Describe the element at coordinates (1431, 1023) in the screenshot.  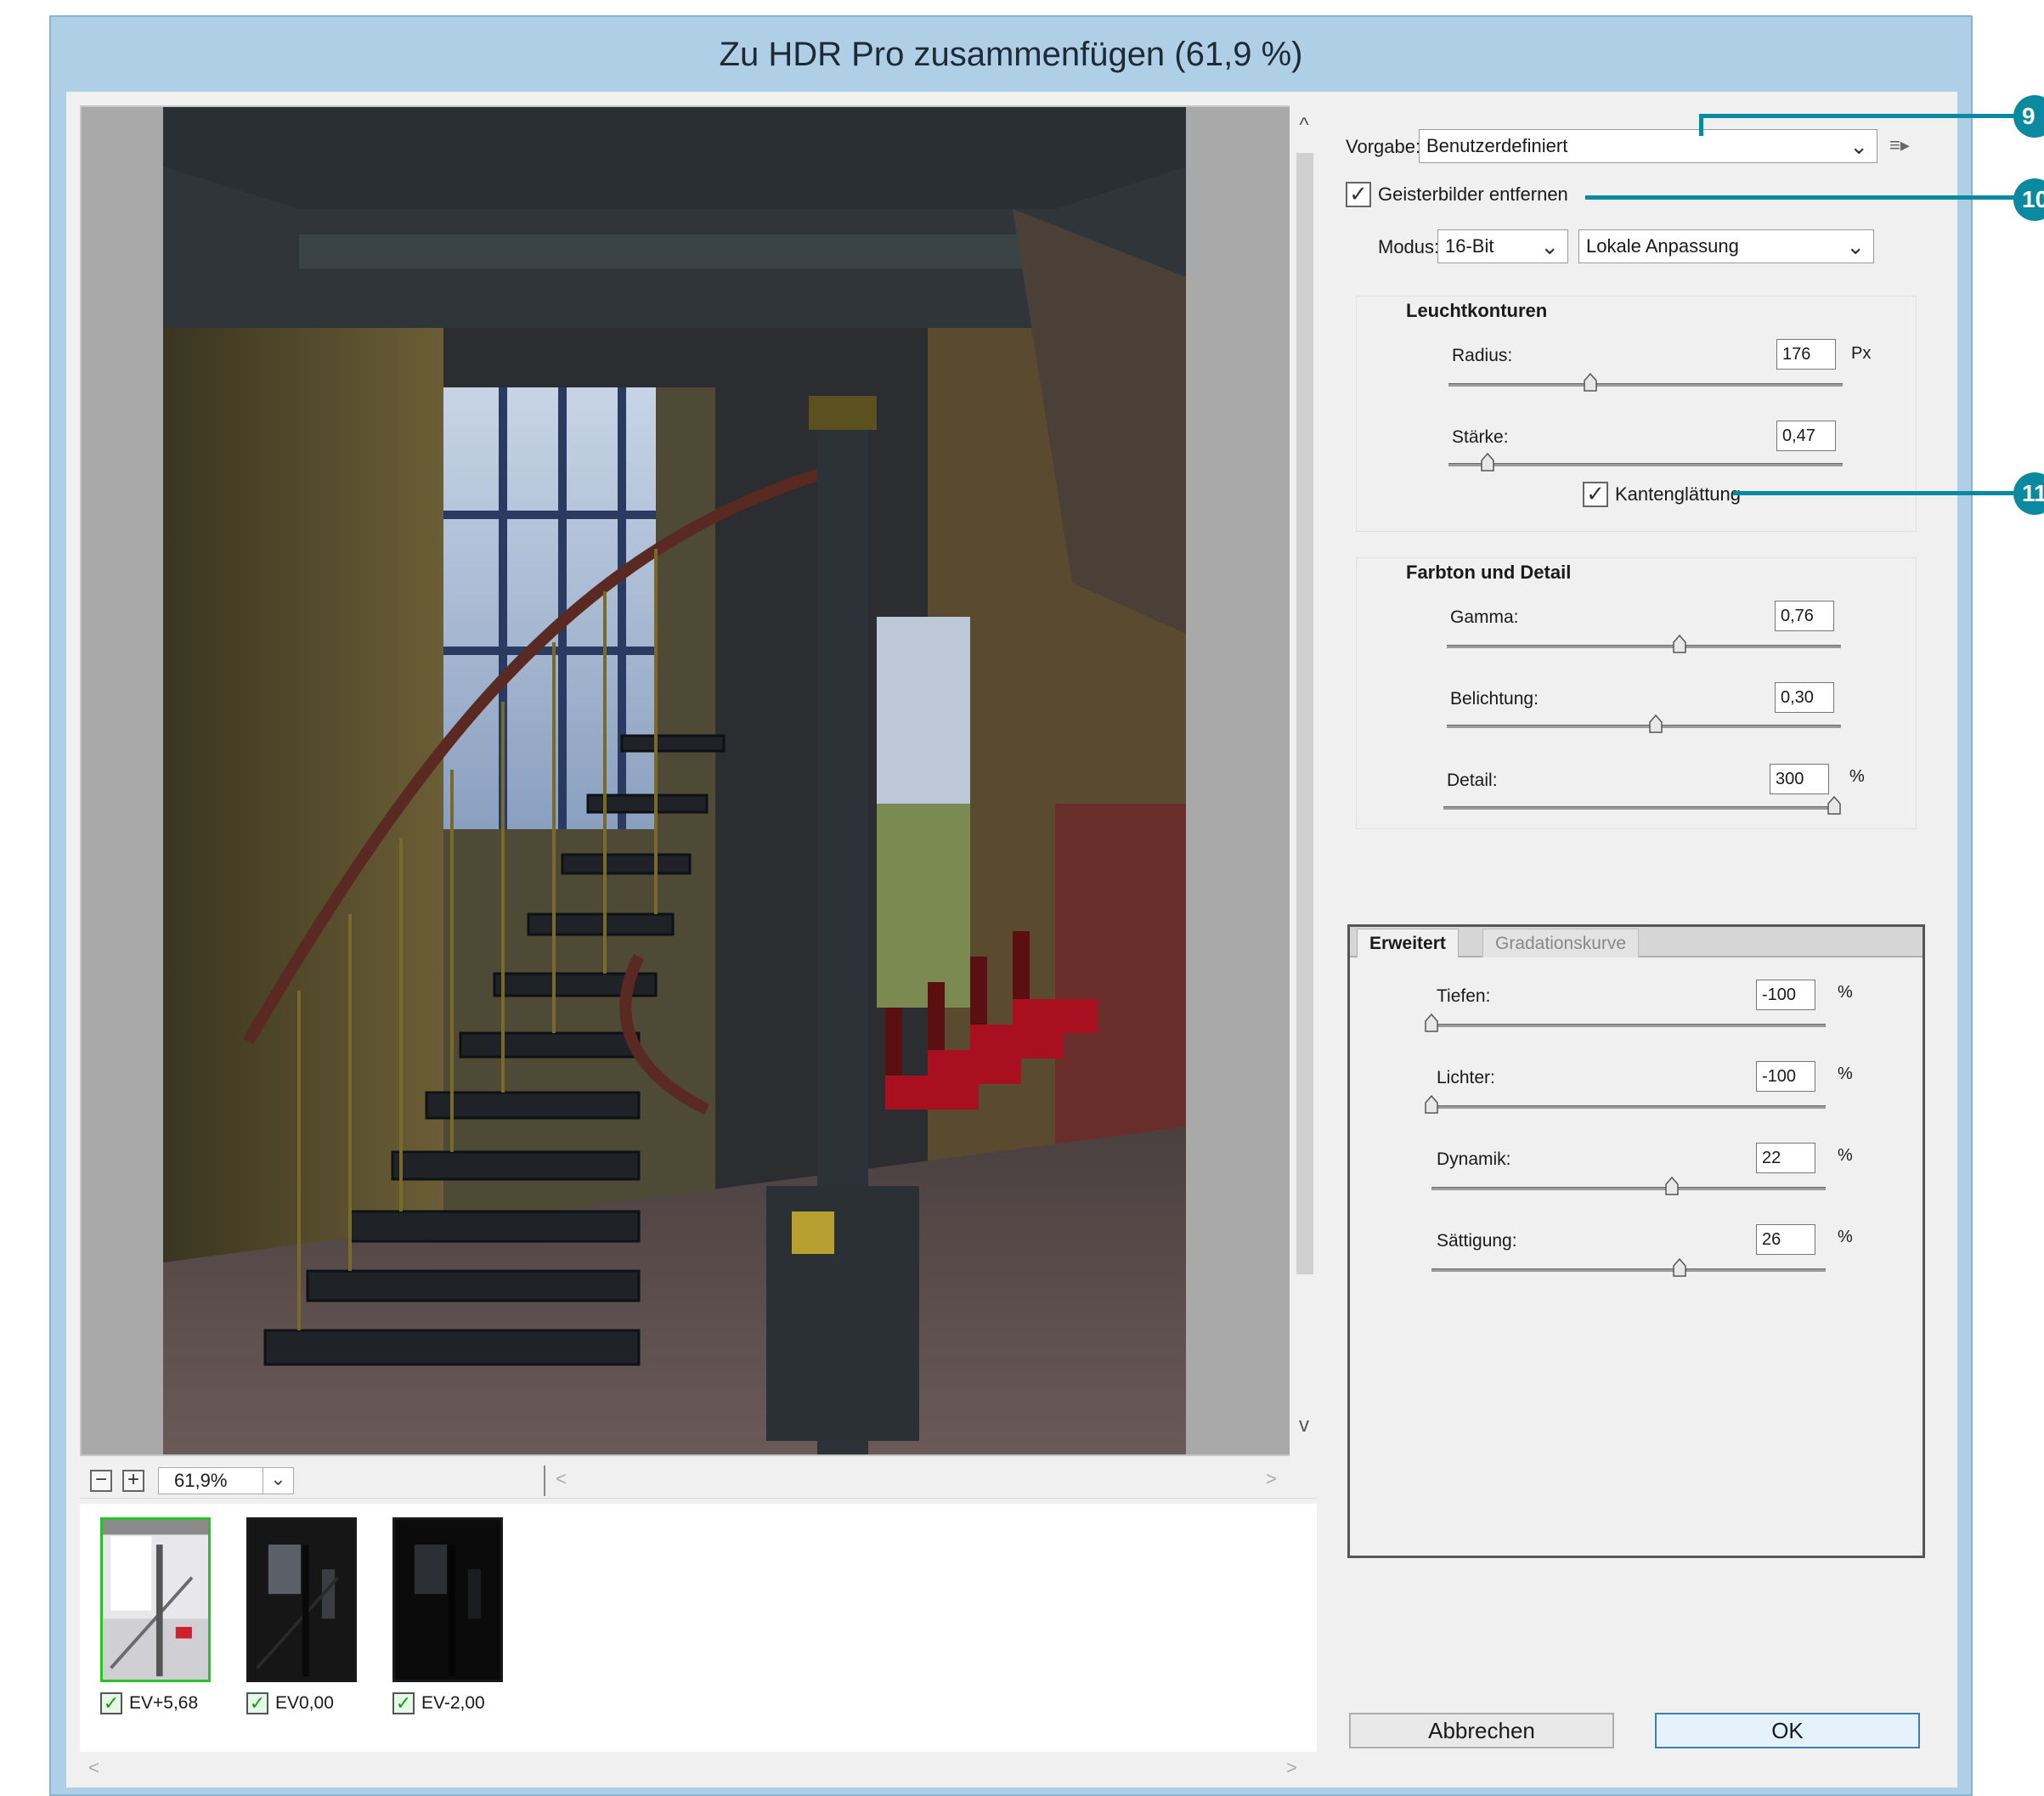
I see `shadows-slider-knob` at that location.